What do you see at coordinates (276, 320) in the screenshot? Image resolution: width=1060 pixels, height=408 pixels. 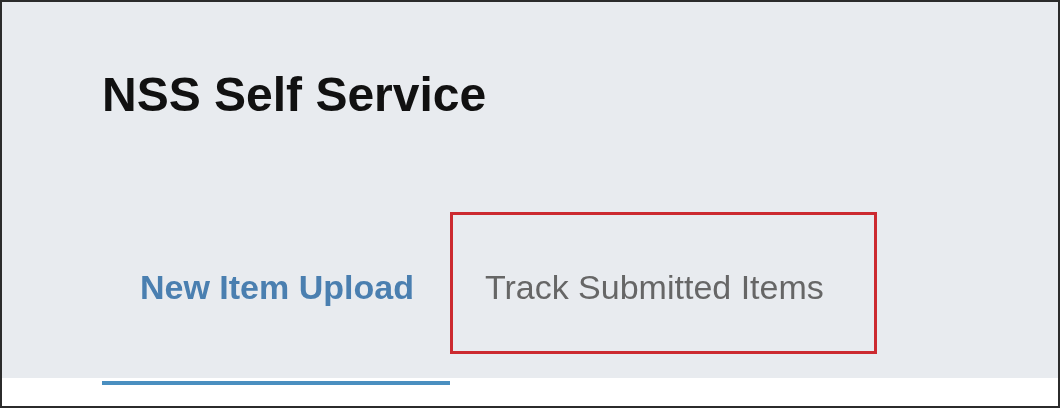 I see `tab: New Item Upload` at bounding box center [276, 320].